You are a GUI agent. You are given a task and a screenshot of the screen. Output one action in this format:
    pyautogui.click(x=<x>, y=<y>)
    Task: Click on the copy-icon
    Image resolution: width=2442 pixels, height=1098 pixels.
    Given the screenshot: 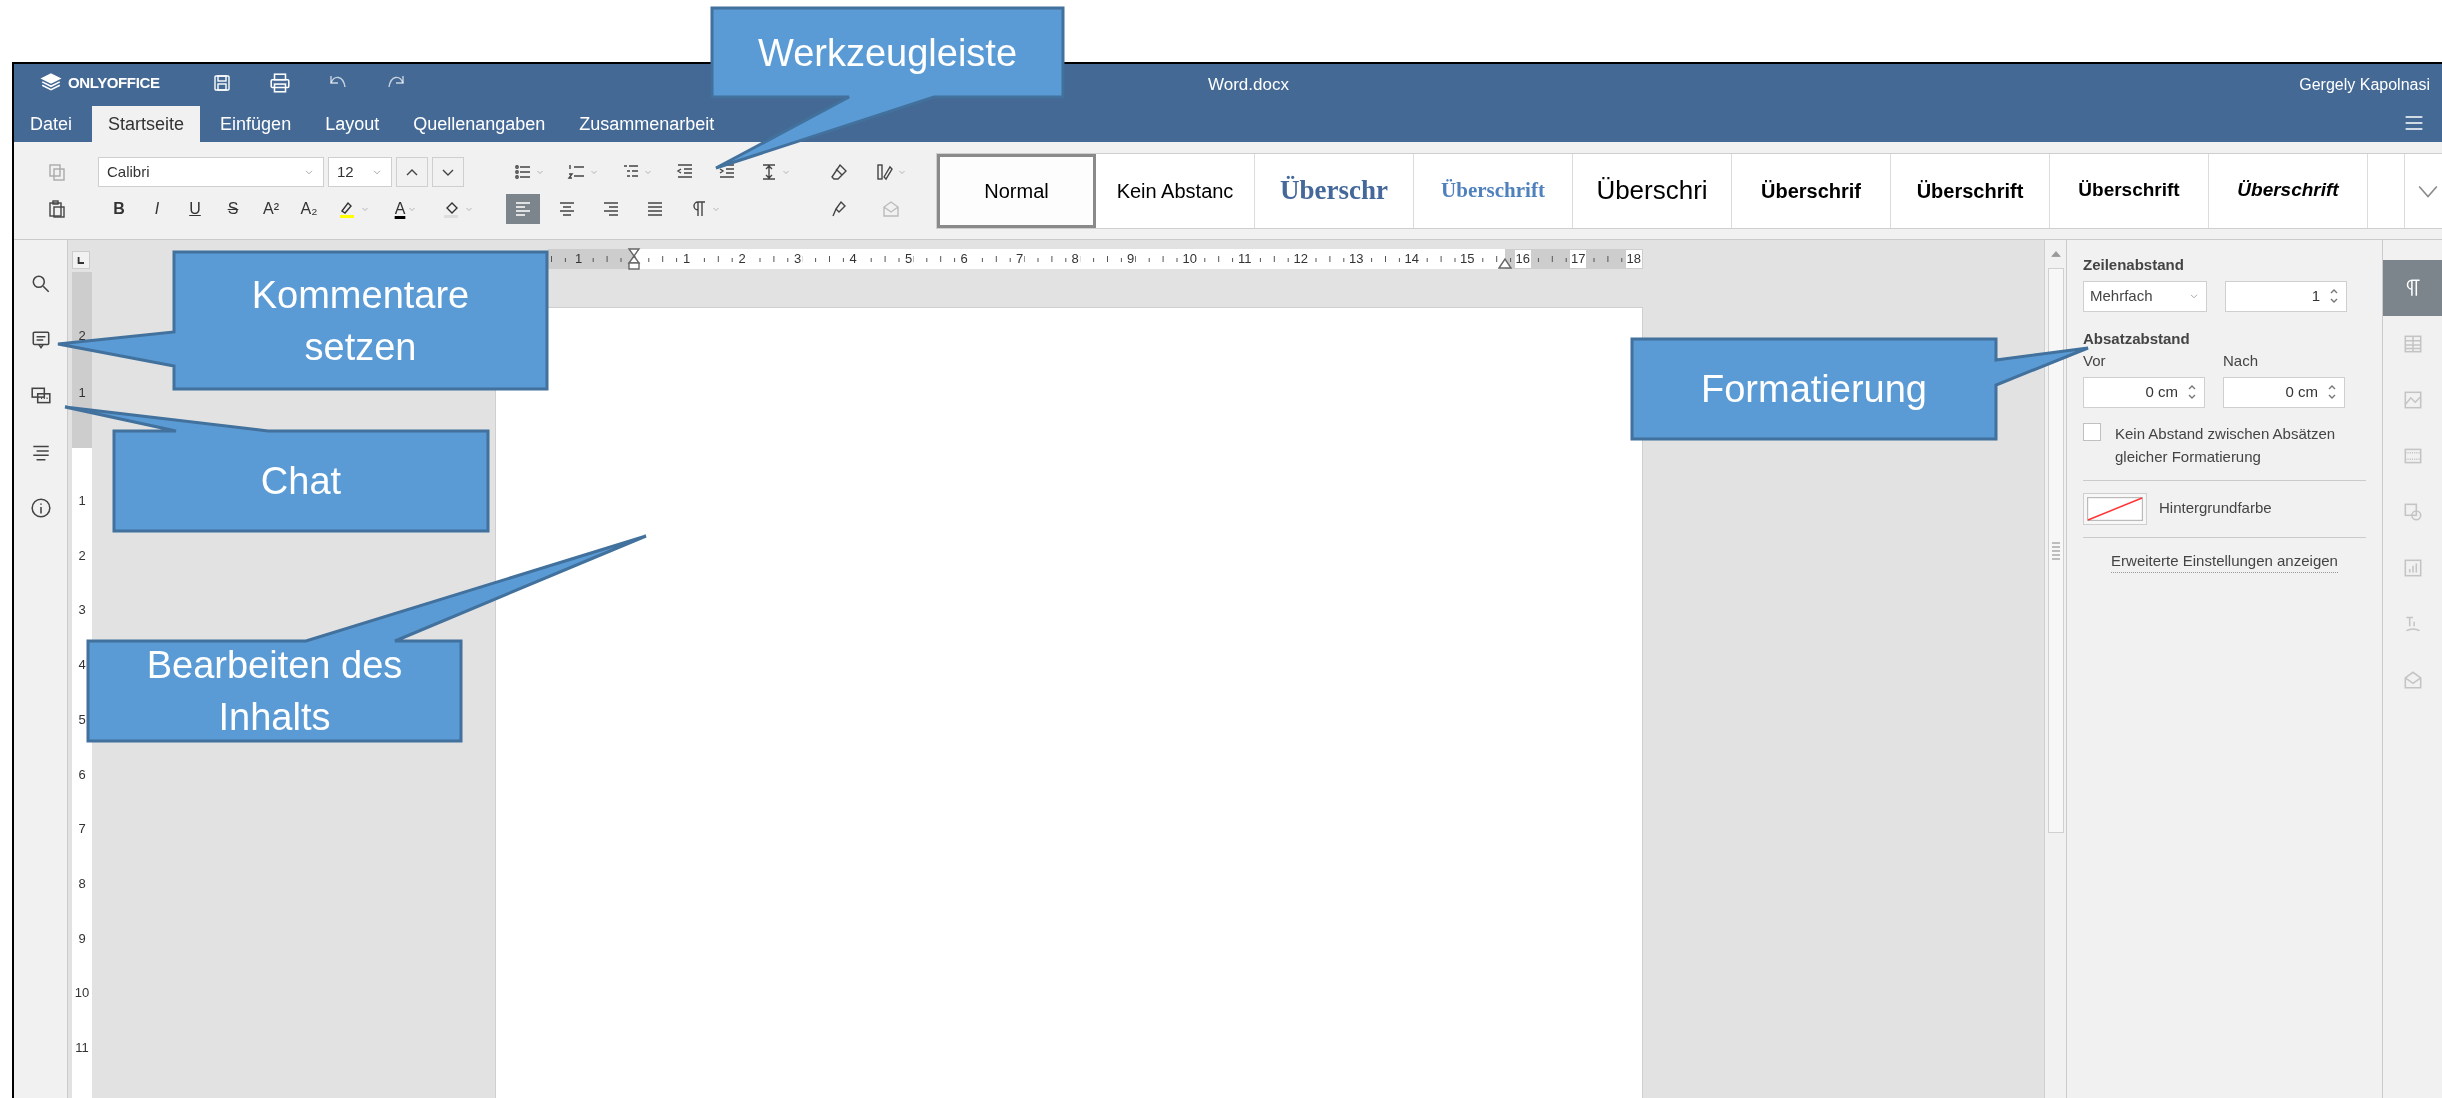 What is the action you would take?
    pyautogui.click(x=57, y=172)
    